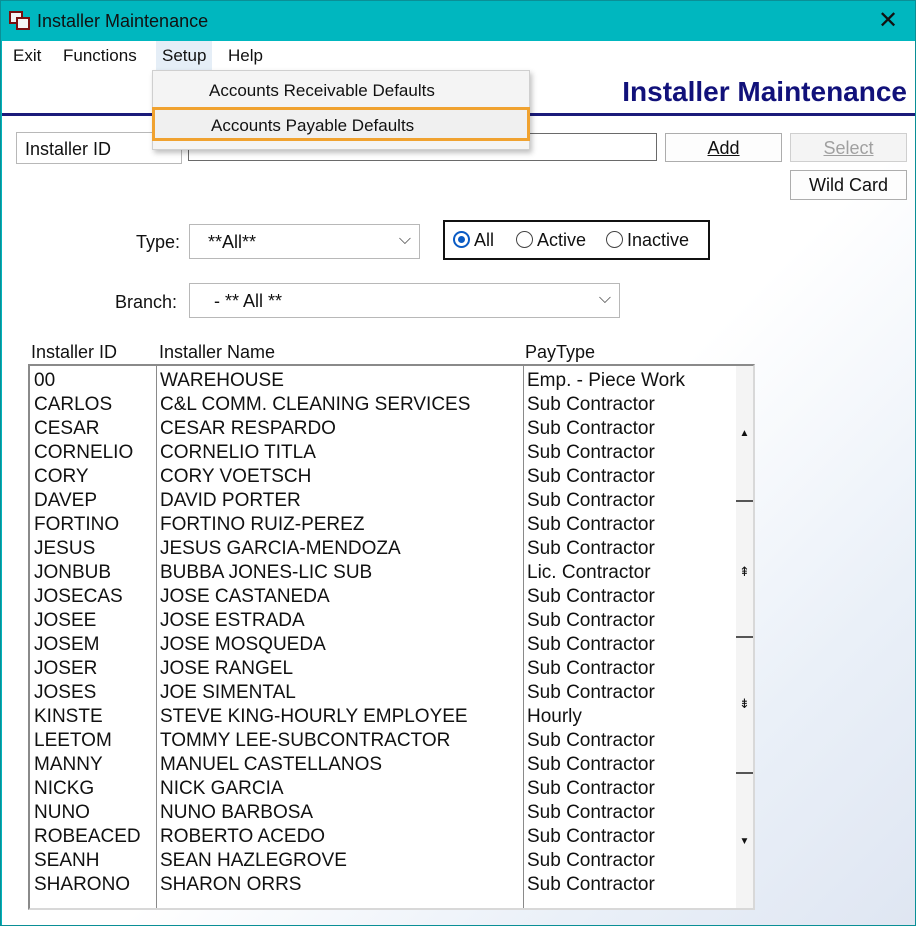 The image size is (916, 926). Describe the element at coordinates (66, 668) in the screenshot. I see `cell-installer-id: JOSER` at that location.